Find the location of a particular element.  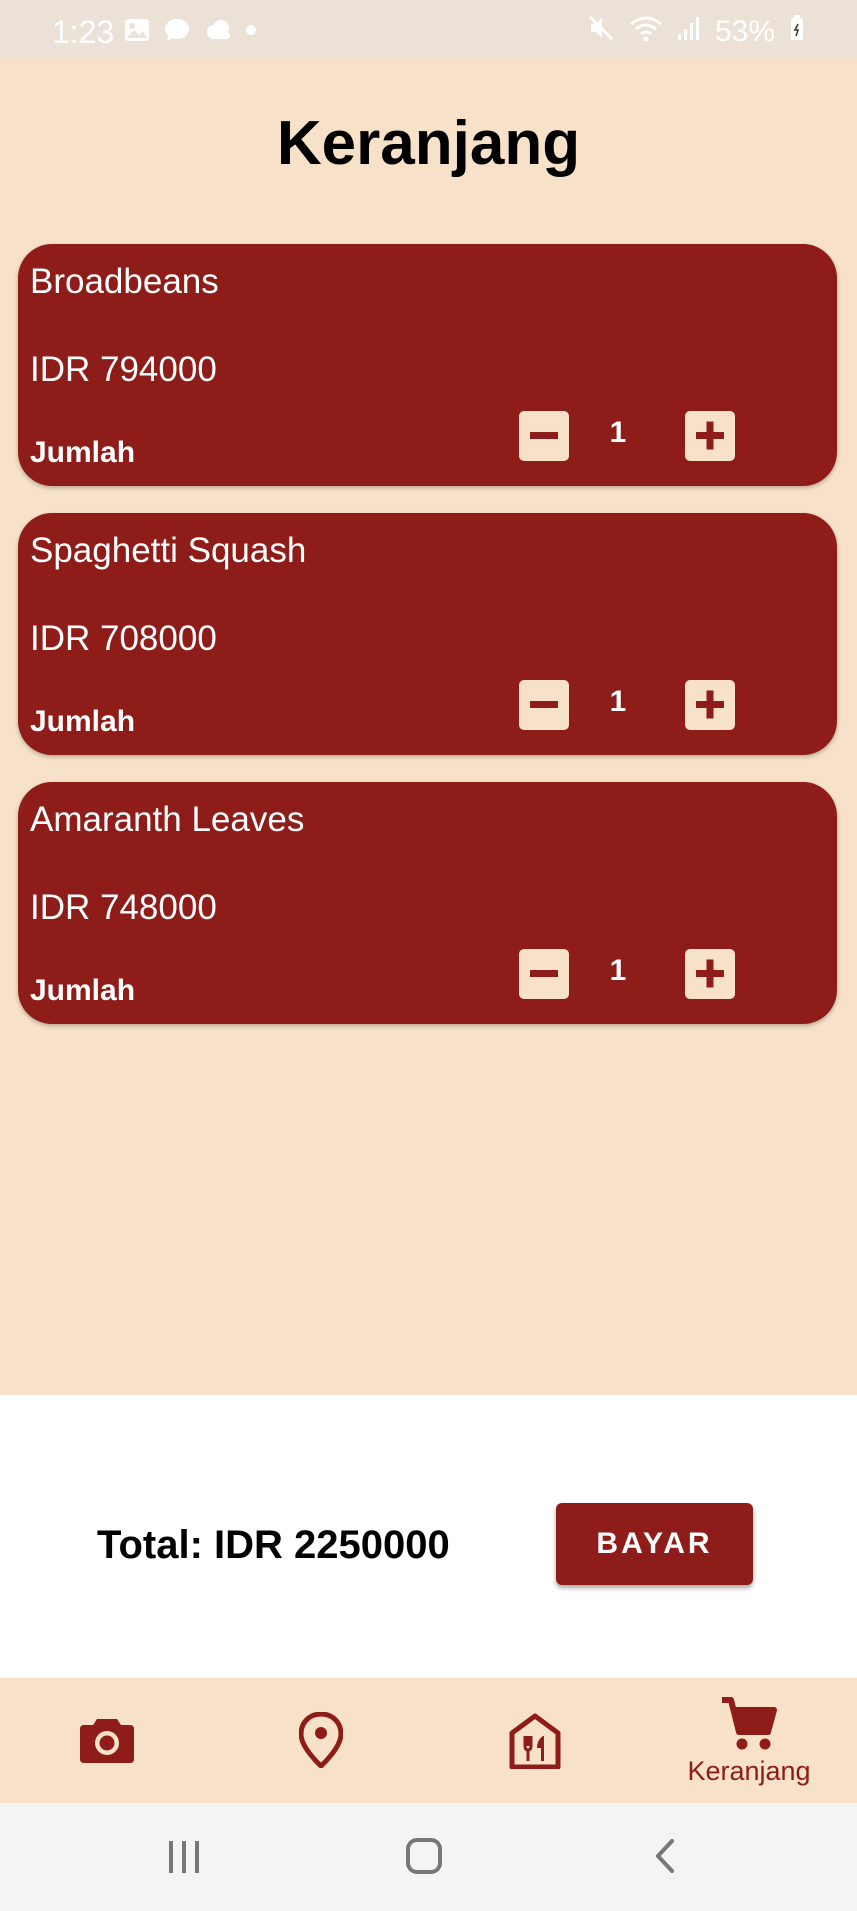

cart-item: Broadbeans IDR 794000 Jumlah 1 is located at coordinates (427, 365).